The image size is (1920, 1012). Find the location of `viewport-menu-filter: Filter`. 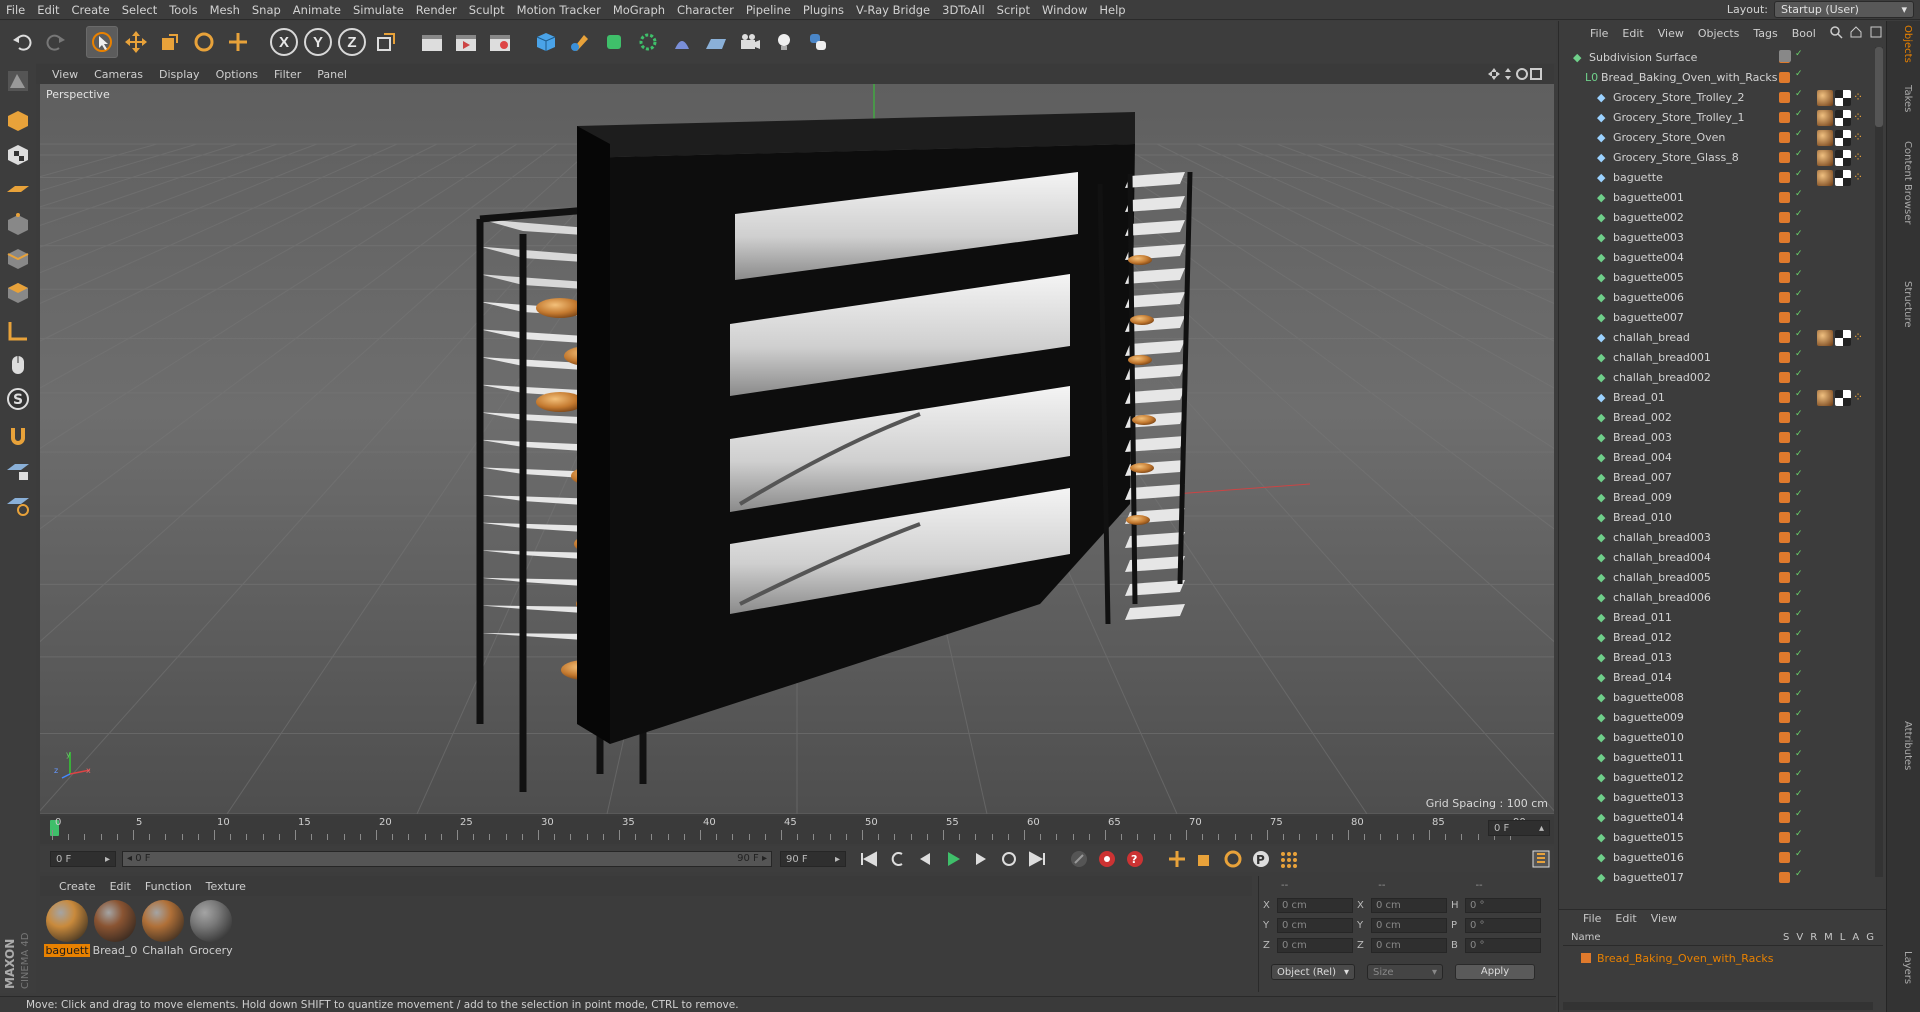

viewport-menu-filter: Filter is located at coordinates (287, 74).